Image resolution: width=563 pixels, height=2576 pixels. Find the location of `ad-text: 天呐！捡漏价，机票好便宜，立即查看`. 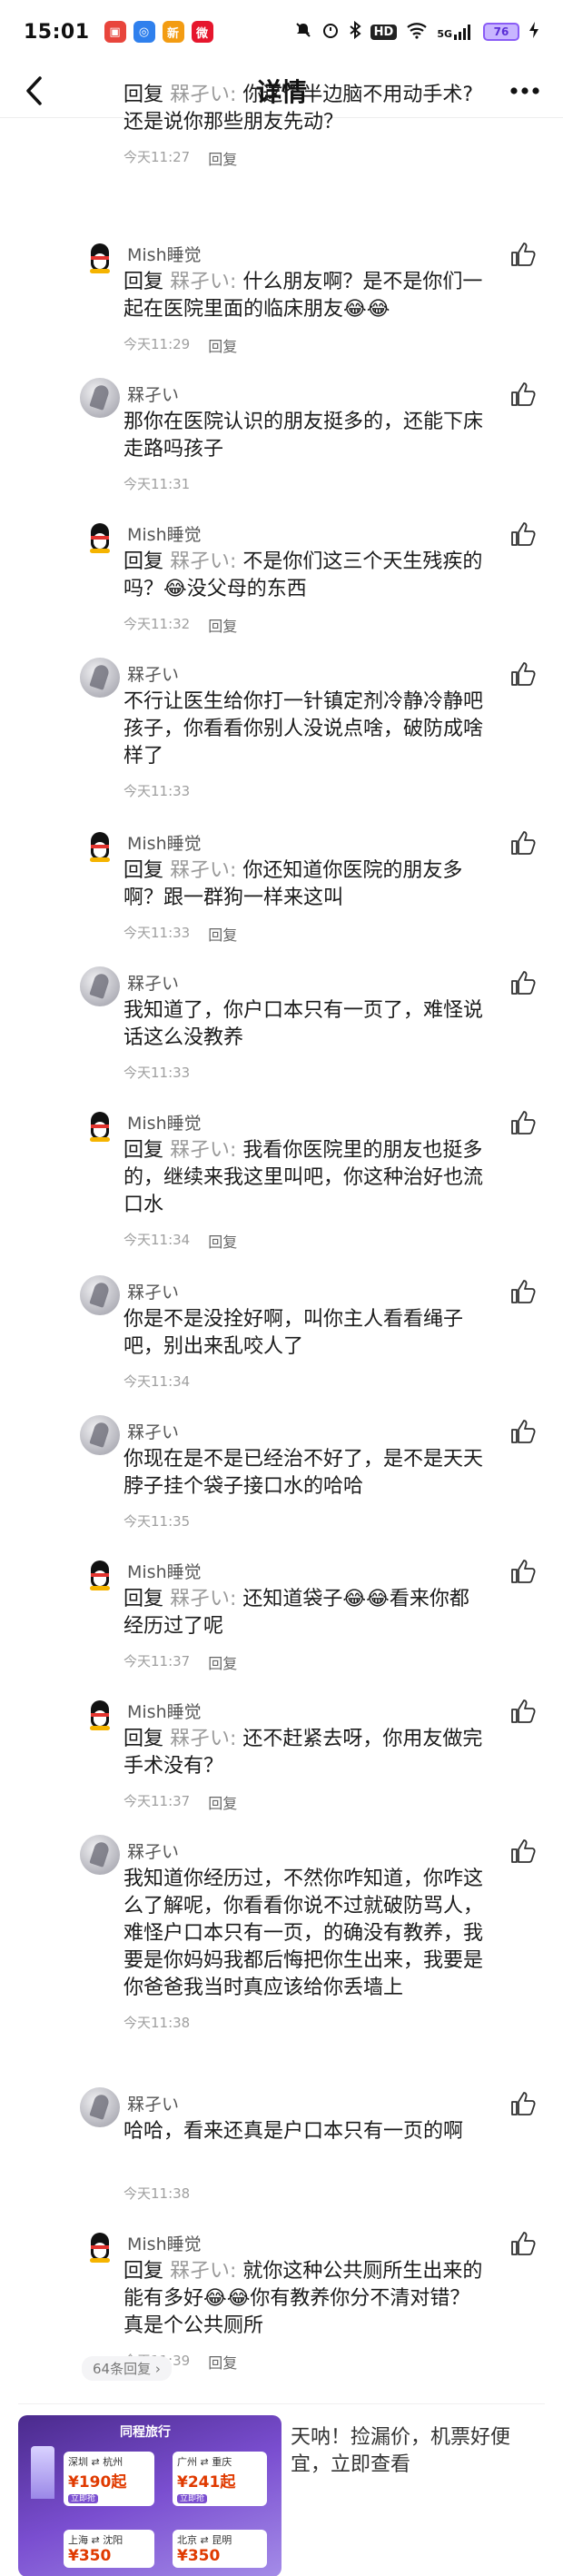

ad-text: 天呐！捡漏价，机票好便宜，立即查看 is located at coordinates (404, 2451).